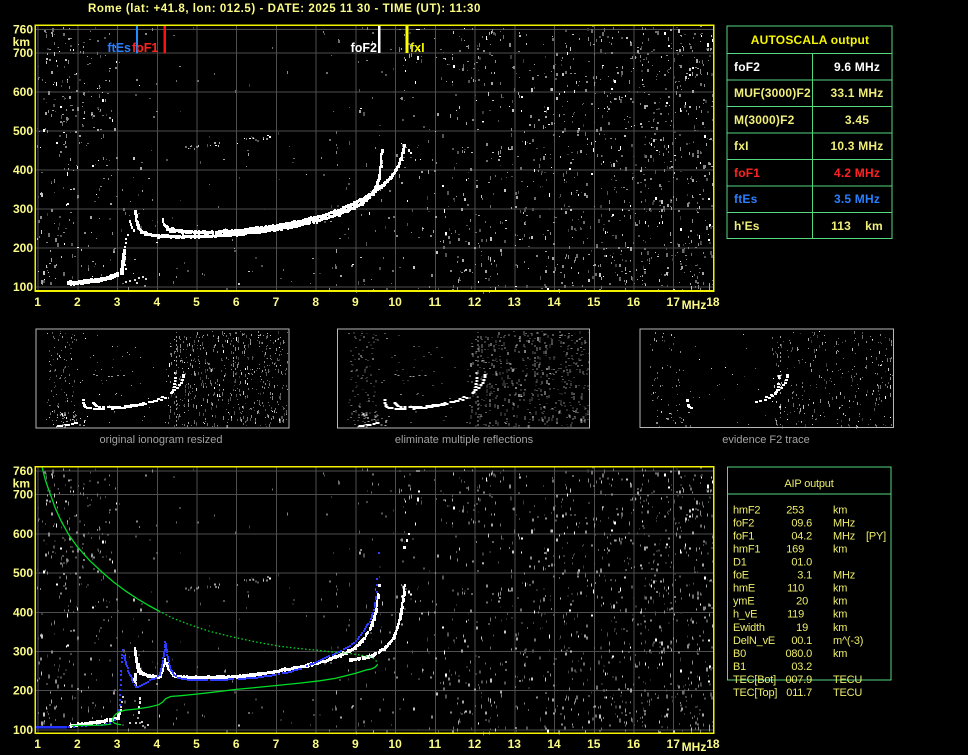  I want to click on svg-text: 253, so click(795, 511).